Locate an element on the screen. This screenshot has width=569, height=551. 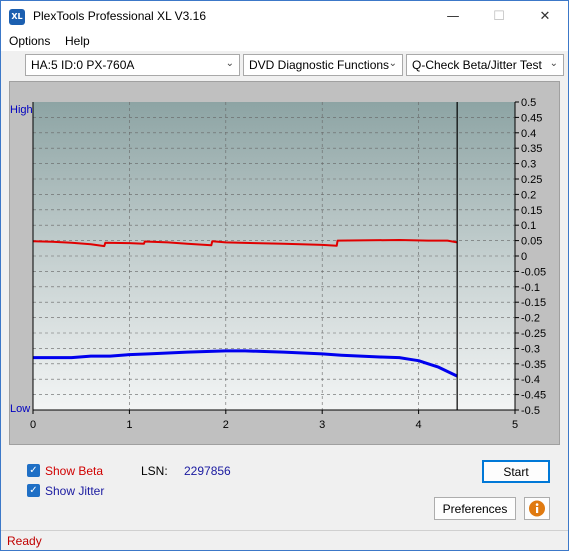
show-jitter-checkbox: ✓ is located at coordinates (33, 490).